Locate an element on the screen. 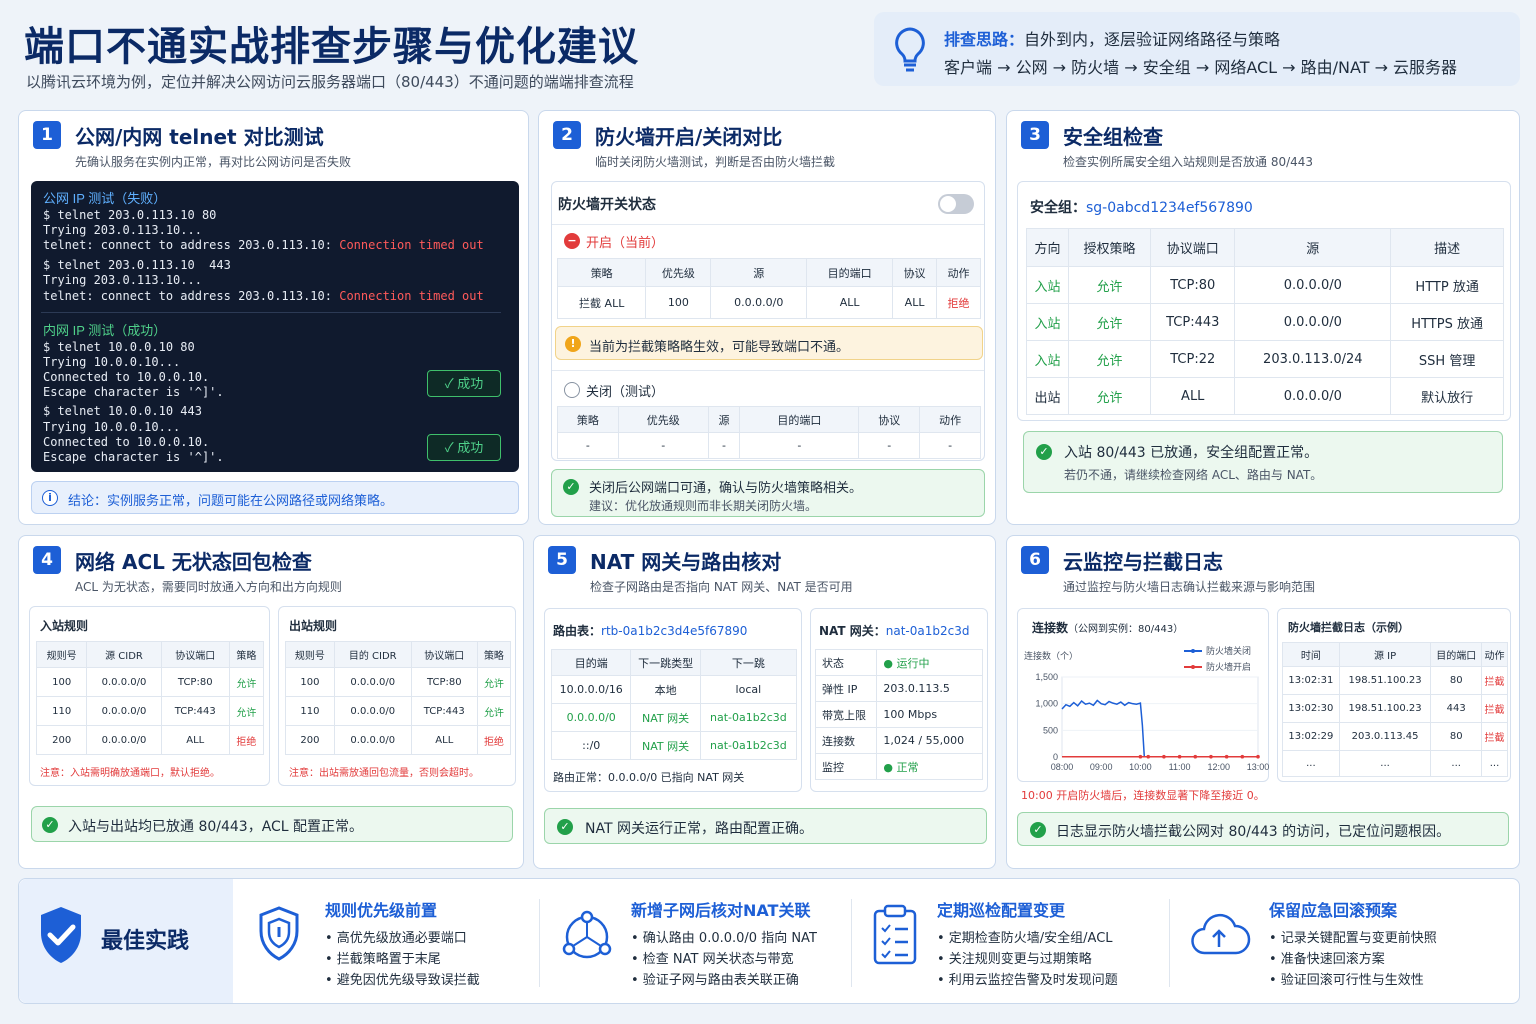  legend-firewall-off: 防火墙关闭 is located at coordinates (1228, 650).